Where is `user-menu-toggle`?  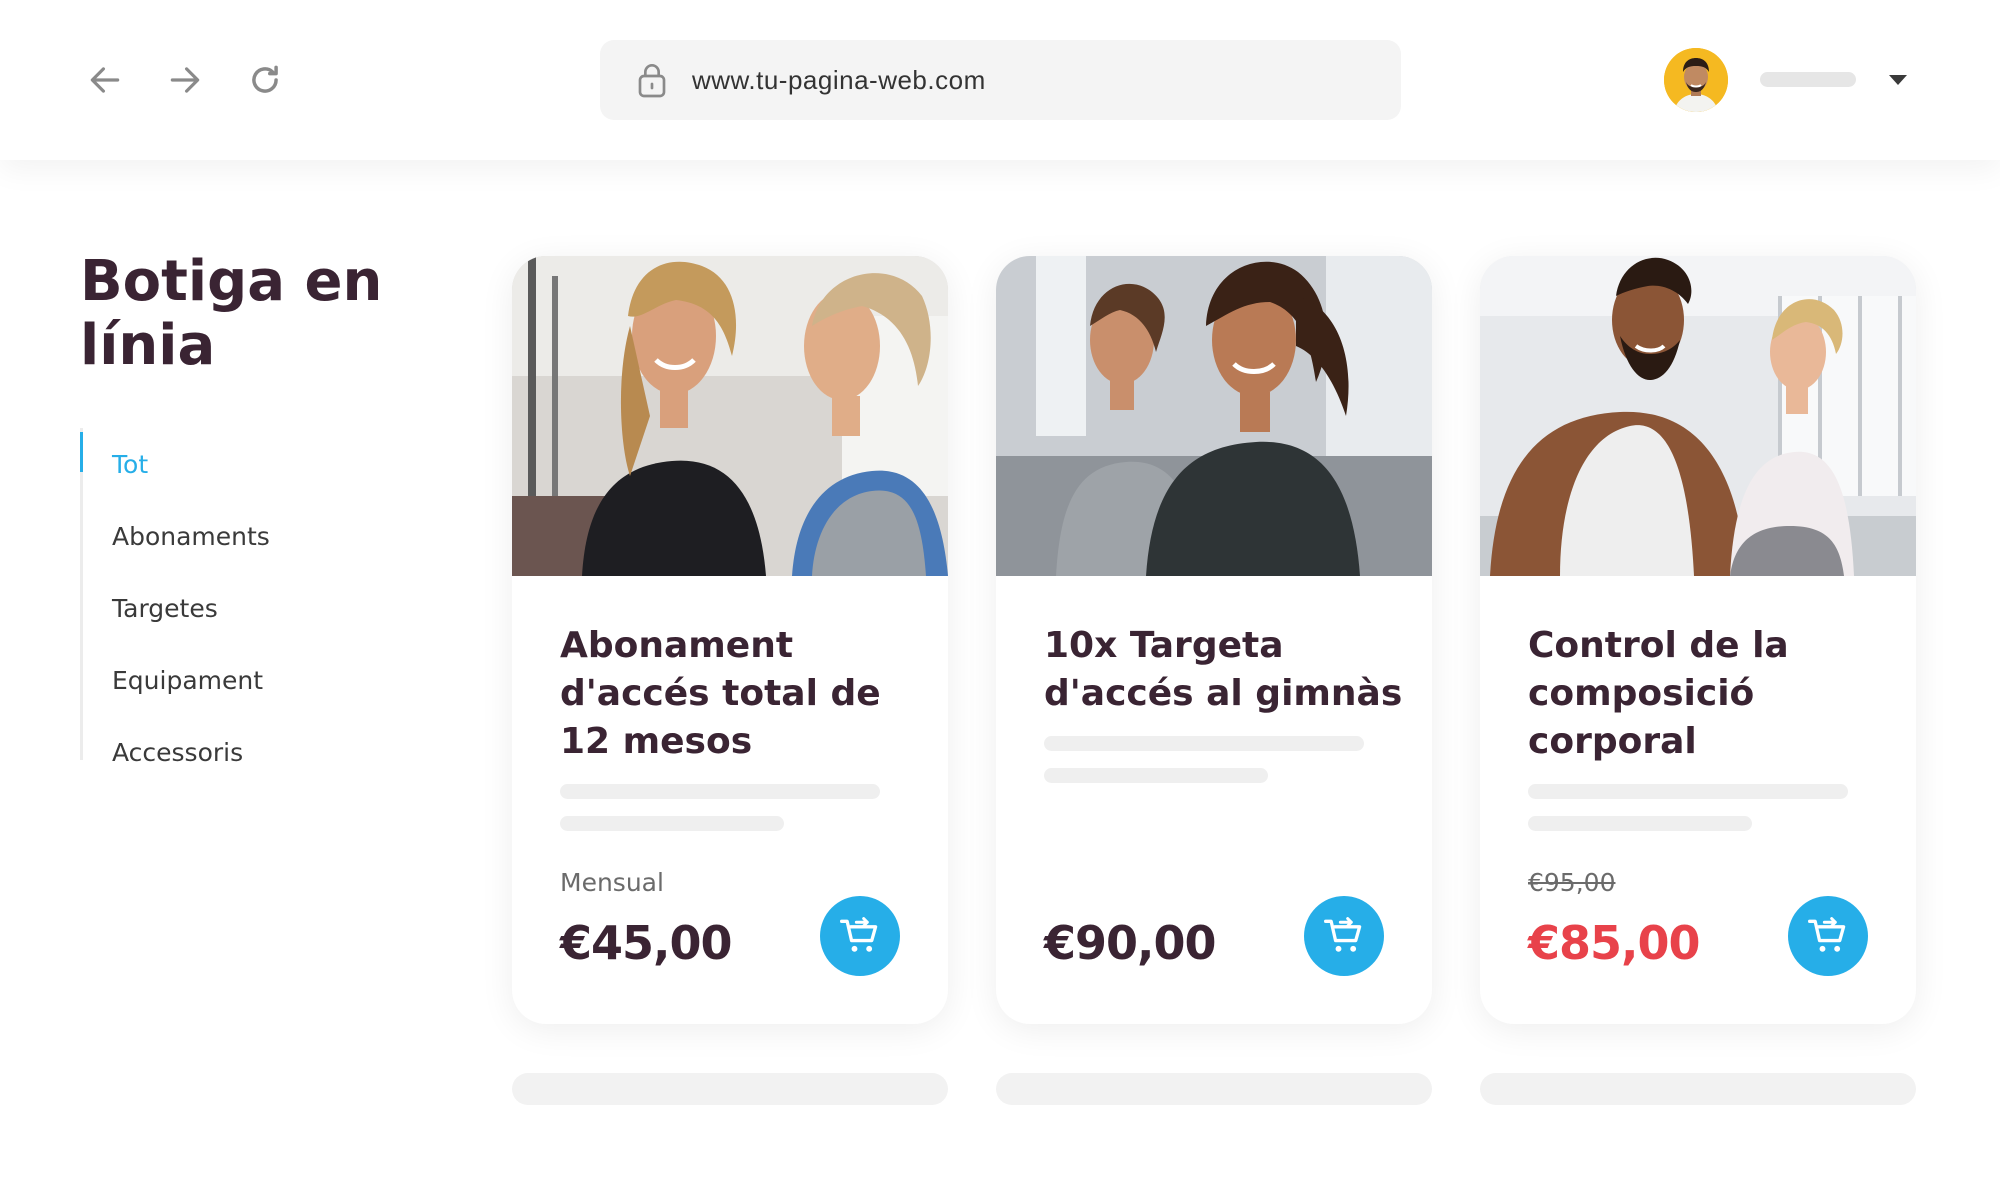
user-menu-toggle is located at coordinates (1898, 80).